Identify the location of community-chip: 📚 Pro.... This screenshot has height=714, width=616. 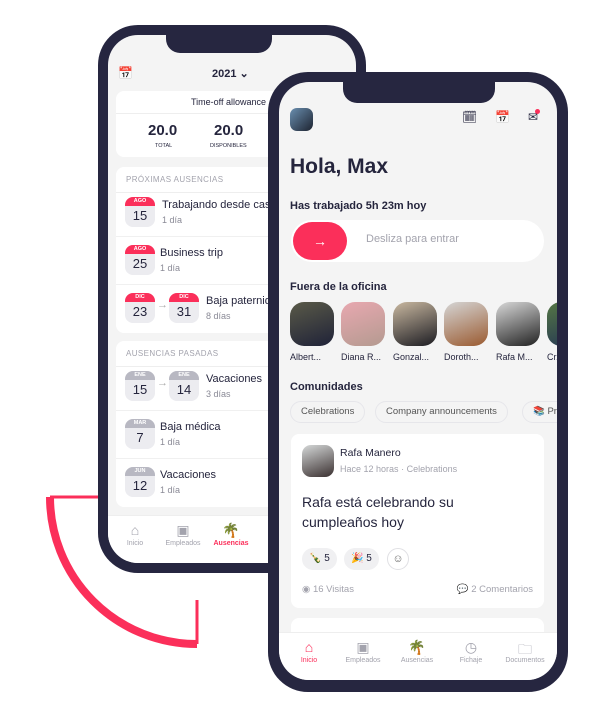
(539, 412).